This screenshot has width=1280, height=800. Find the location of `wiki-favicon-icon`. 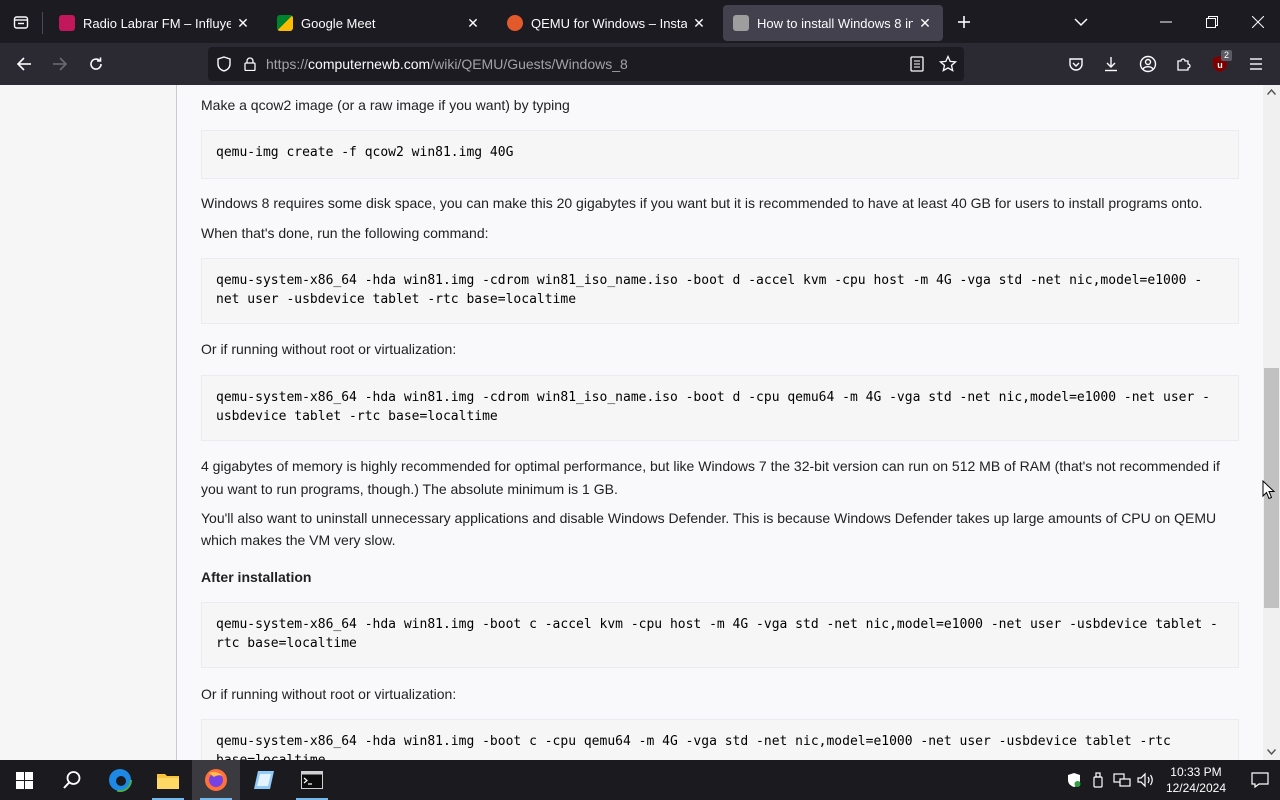

wiki-favicon-icon is located at coordinates (741, 23).